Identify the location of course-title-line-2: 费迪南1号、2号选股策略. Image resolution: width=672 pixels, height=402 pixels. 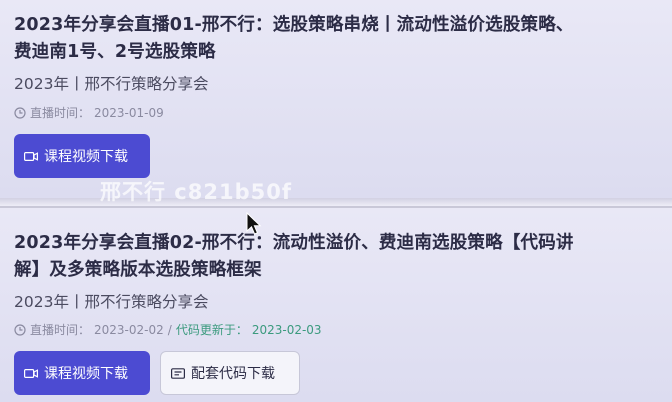
(115, 52).